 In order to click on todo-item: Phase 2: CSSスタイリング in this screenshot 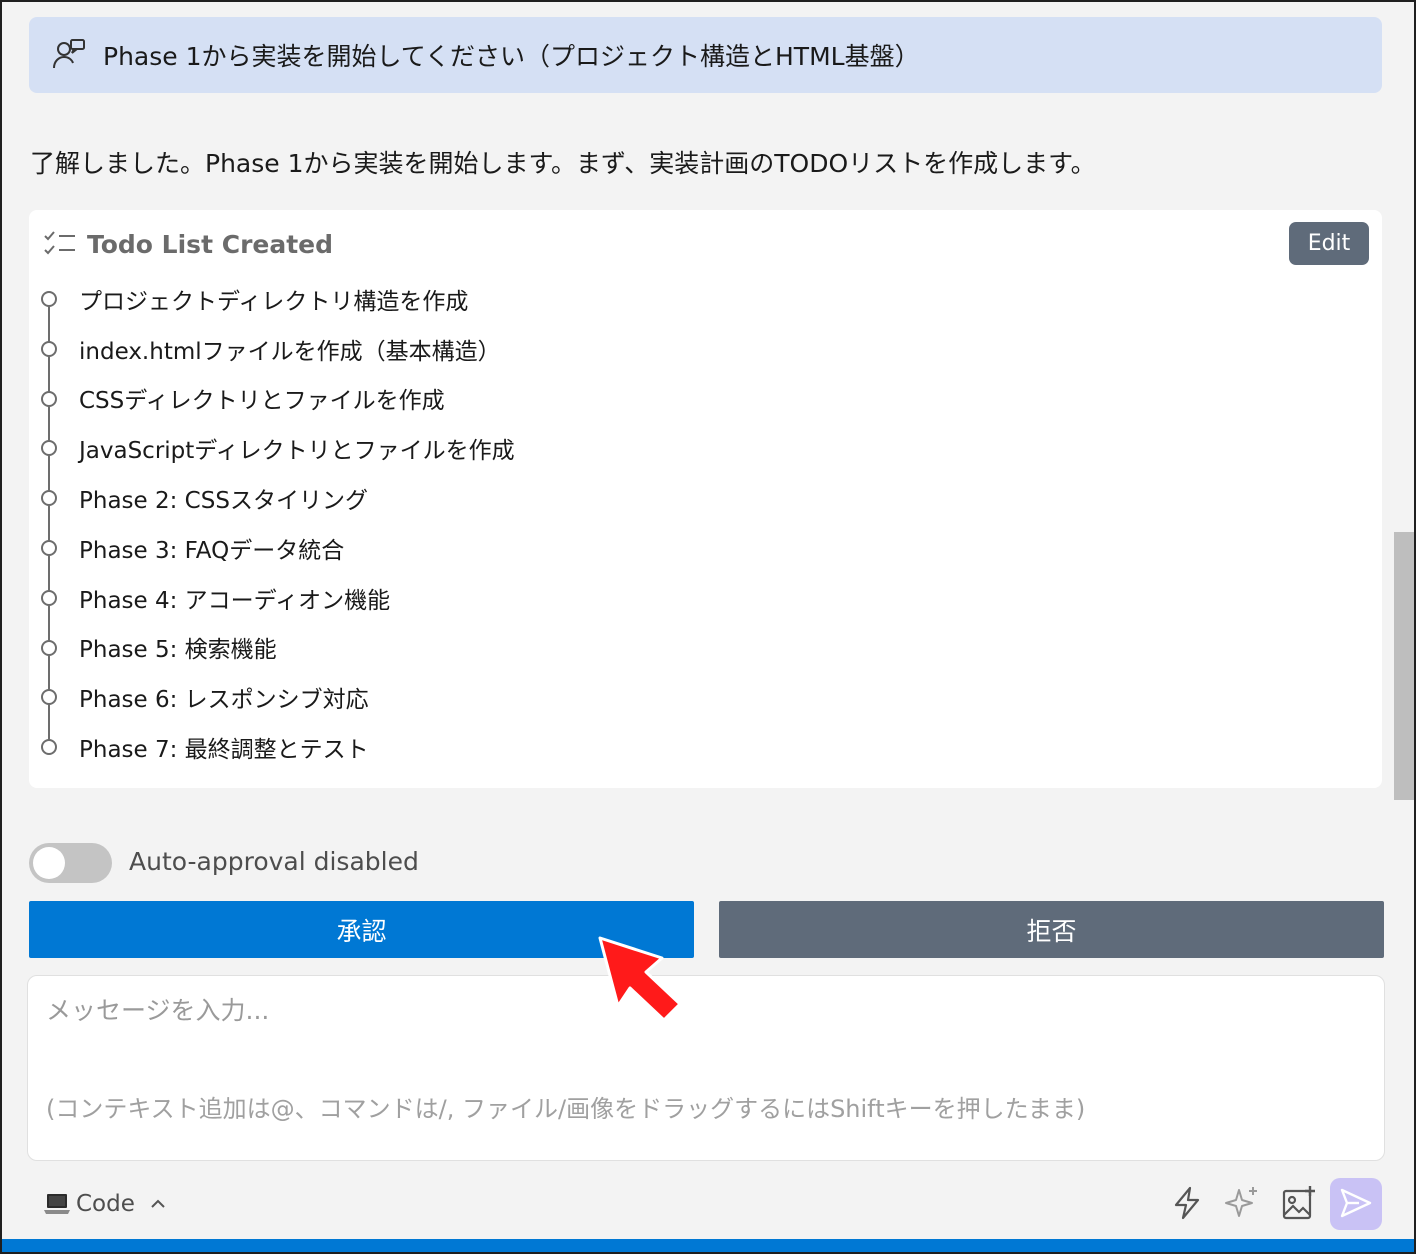, I will do `click(705, 498)`.